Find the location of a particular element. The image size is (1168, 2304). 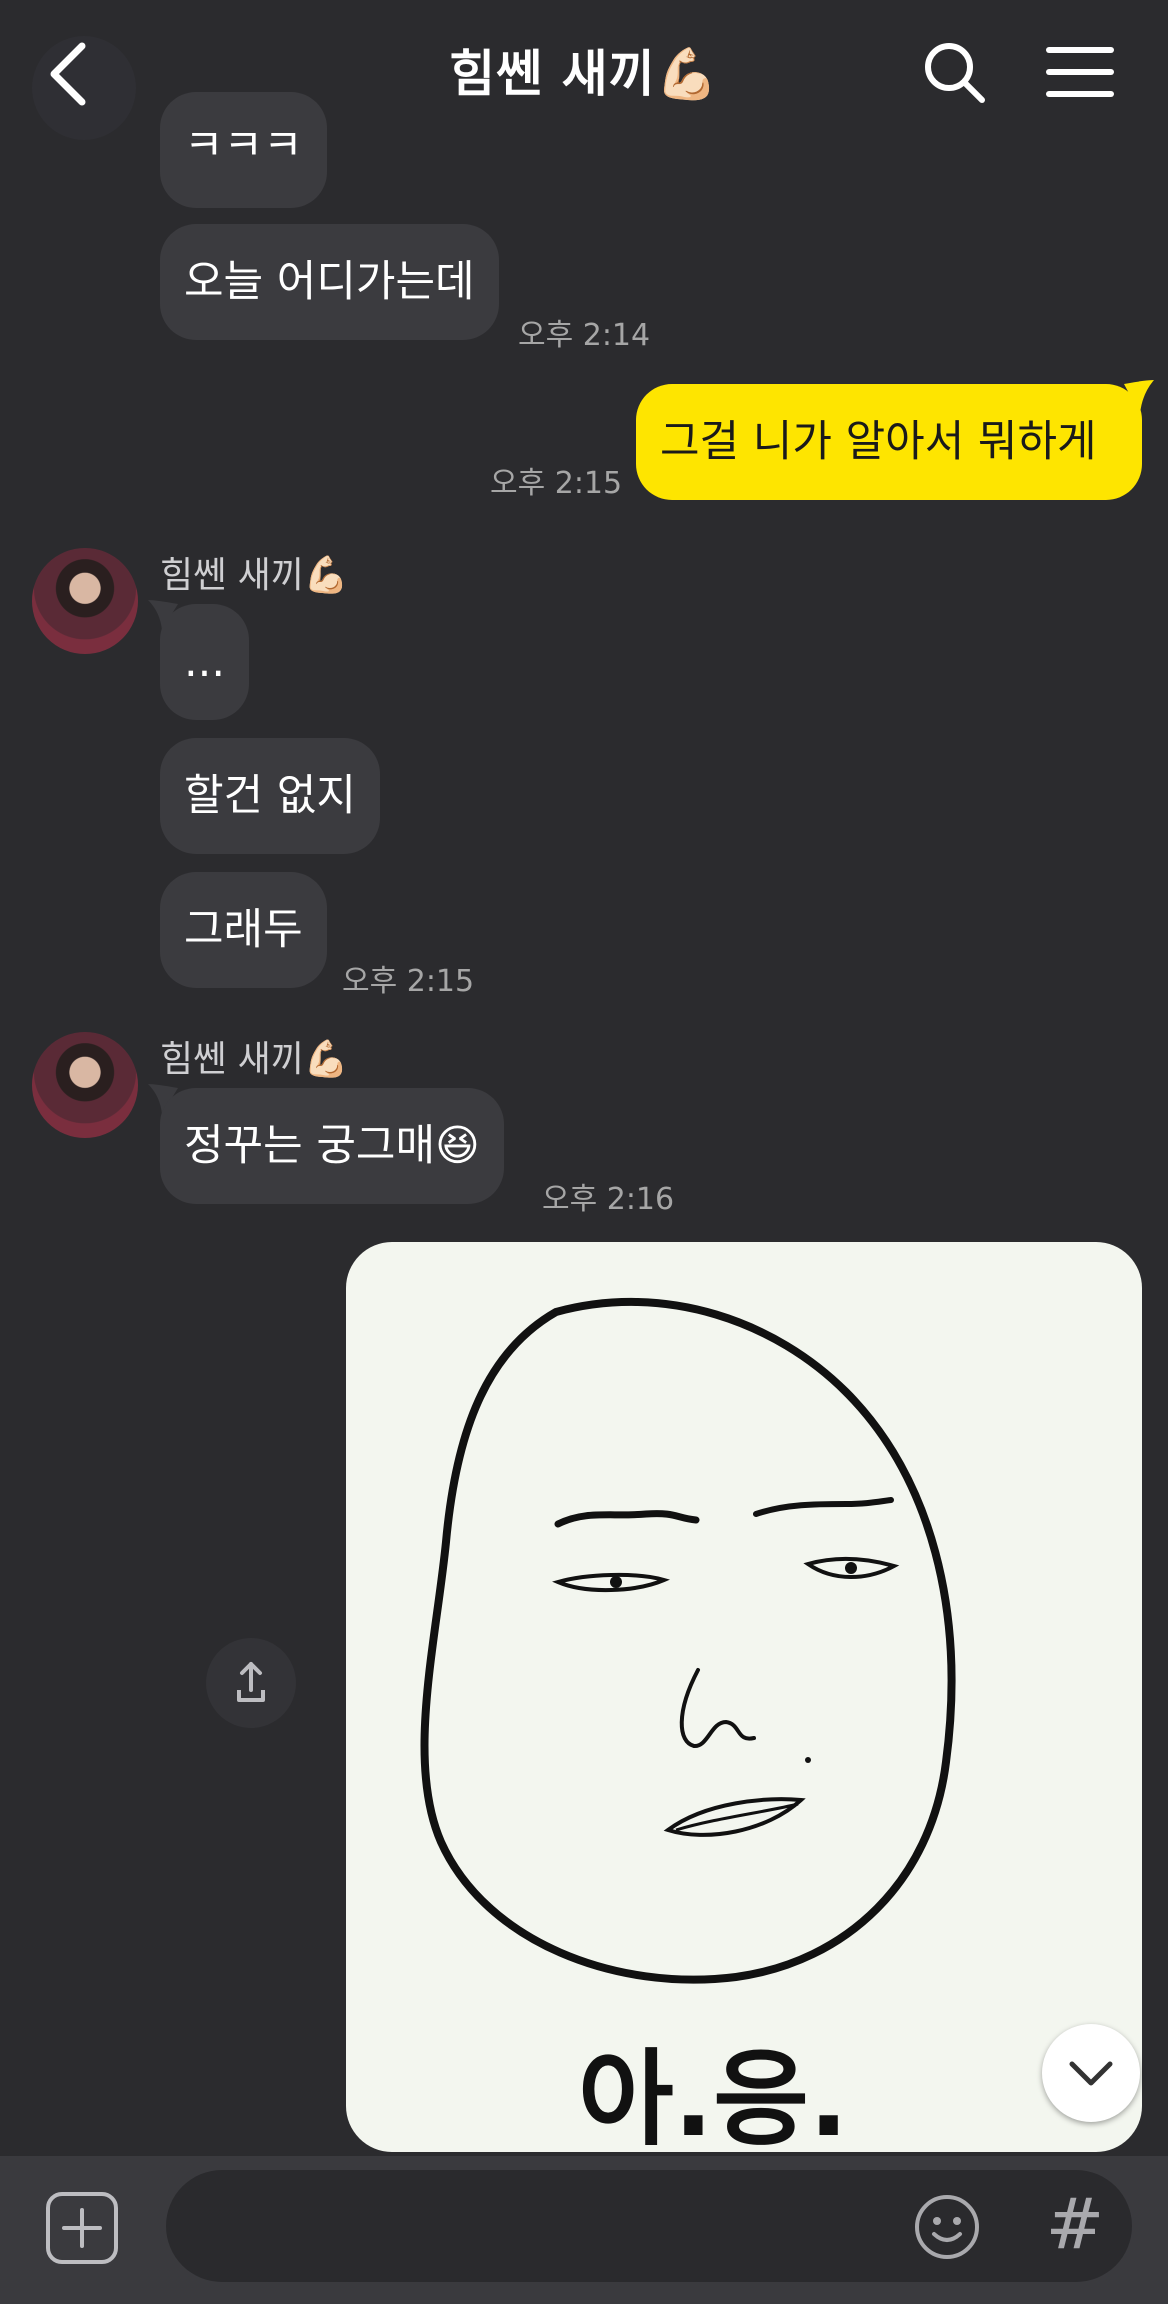

message-input-wrapper is located at coordinates (649, 2226).